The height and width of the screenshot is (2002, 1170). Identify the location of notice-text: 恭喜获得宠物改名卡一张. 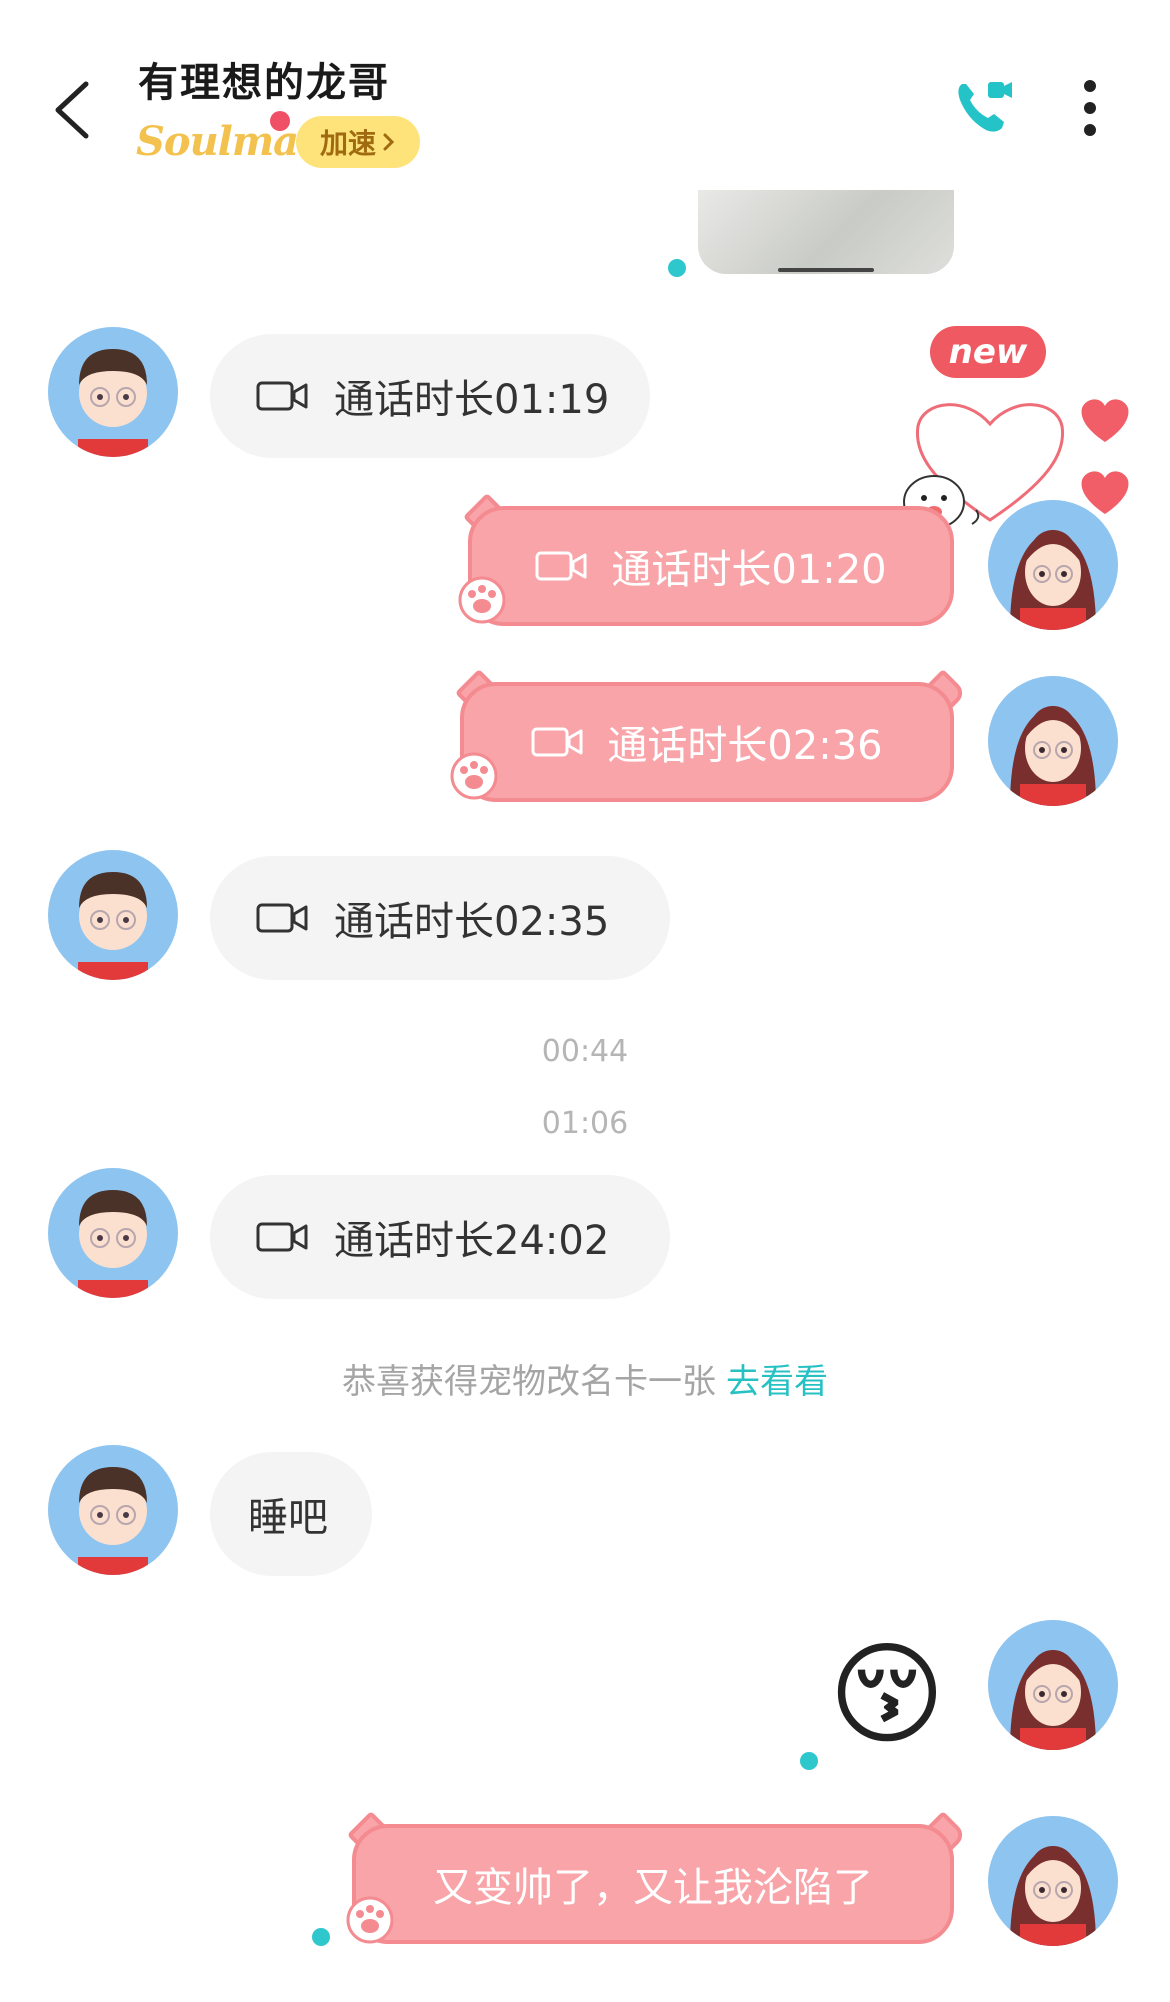
(529, 1382).